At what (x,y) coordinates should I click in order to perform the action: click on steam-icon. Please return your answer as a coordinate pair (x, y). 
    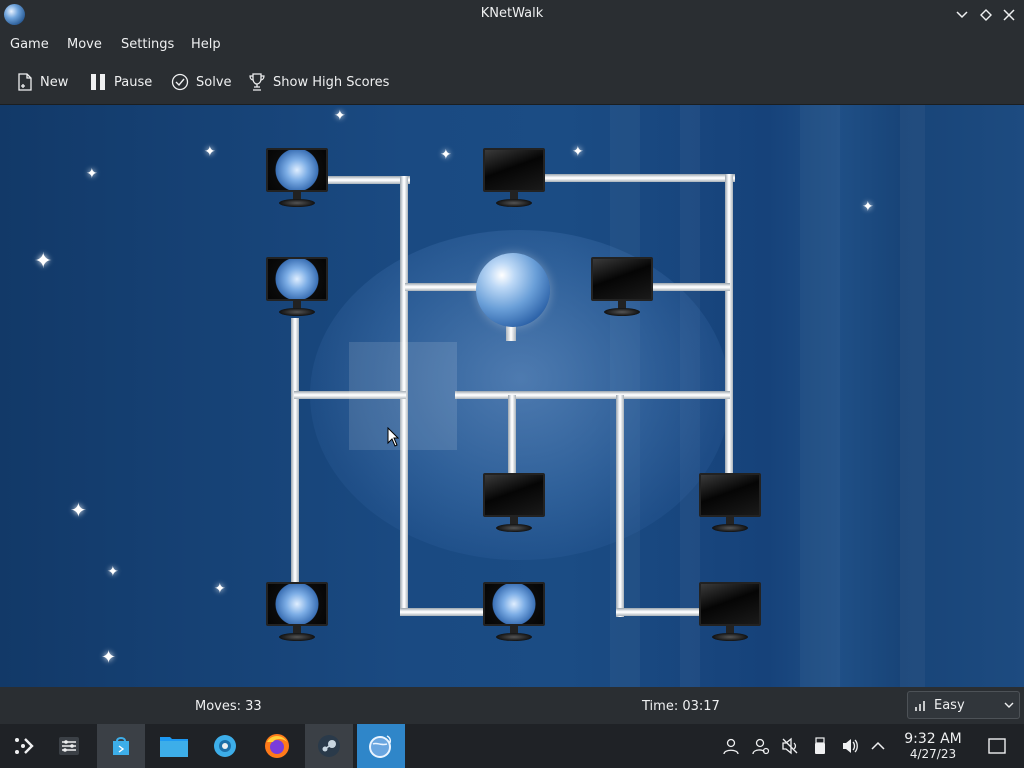
    Looking at the image, I should click on (329, 746).